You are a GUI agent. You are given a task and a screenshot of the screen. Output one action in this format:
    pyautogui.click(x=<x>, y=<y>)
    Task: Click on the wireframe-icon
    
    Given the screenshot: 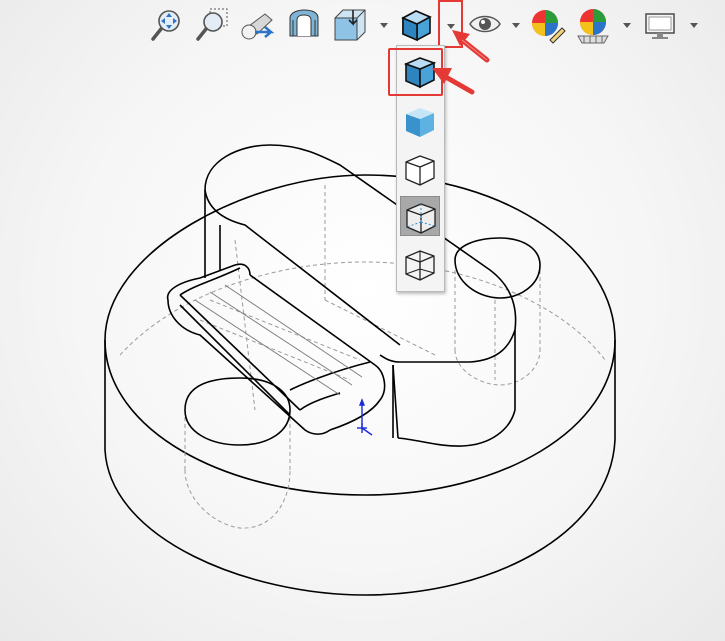 What is the action you would take?
    pyautogui.click(x=420, y=265)
    